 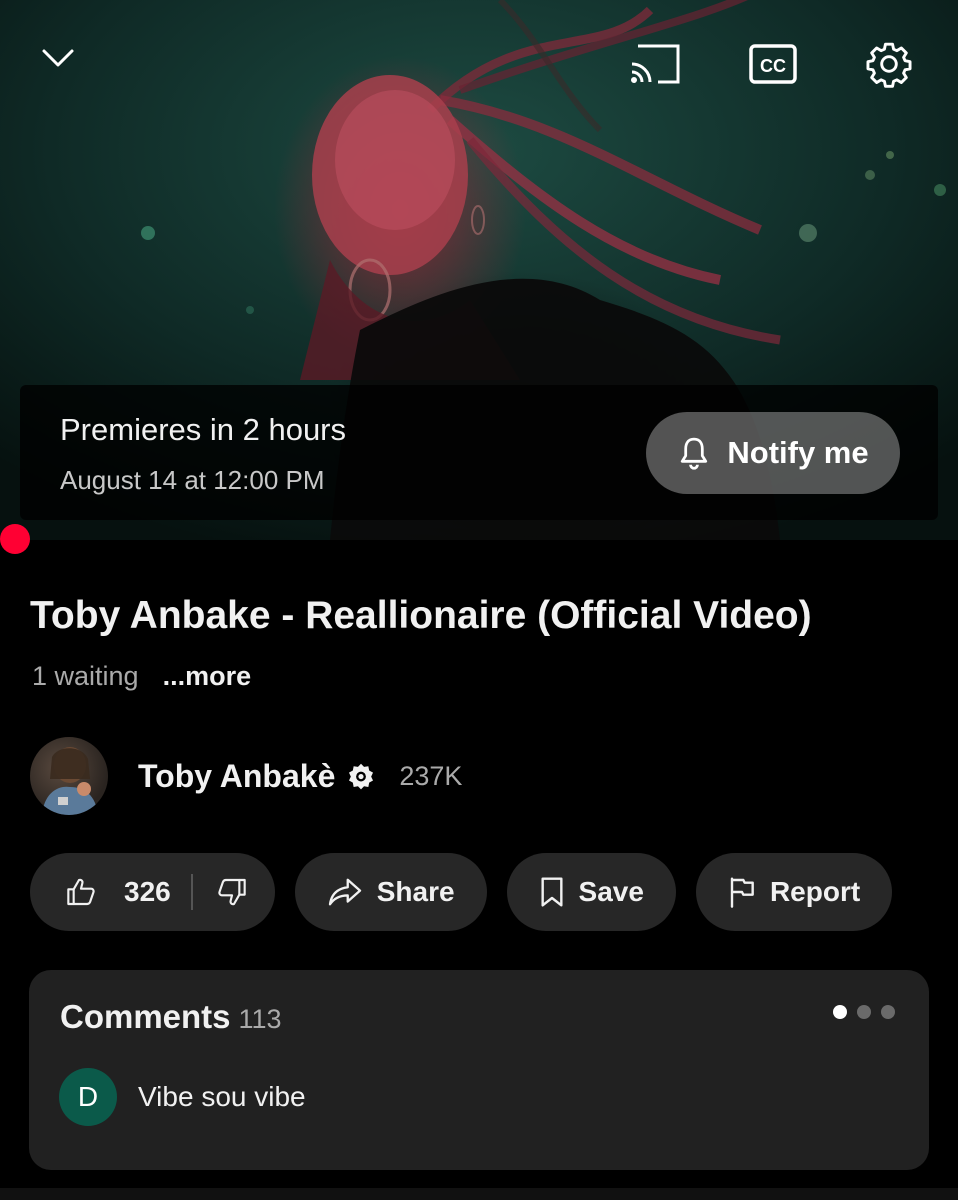 I want to click on svg-text: CC, so click(x=773, y=66).